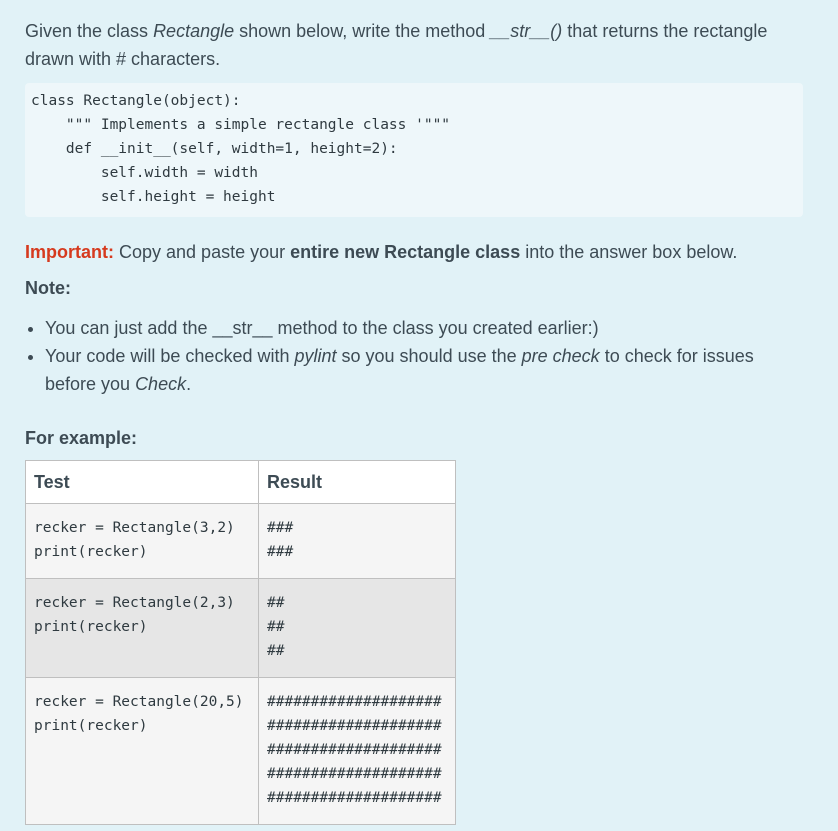 This screenshot has width=838, height=831. I want to click on important-text: Copy and paste your, so click(202, 252).